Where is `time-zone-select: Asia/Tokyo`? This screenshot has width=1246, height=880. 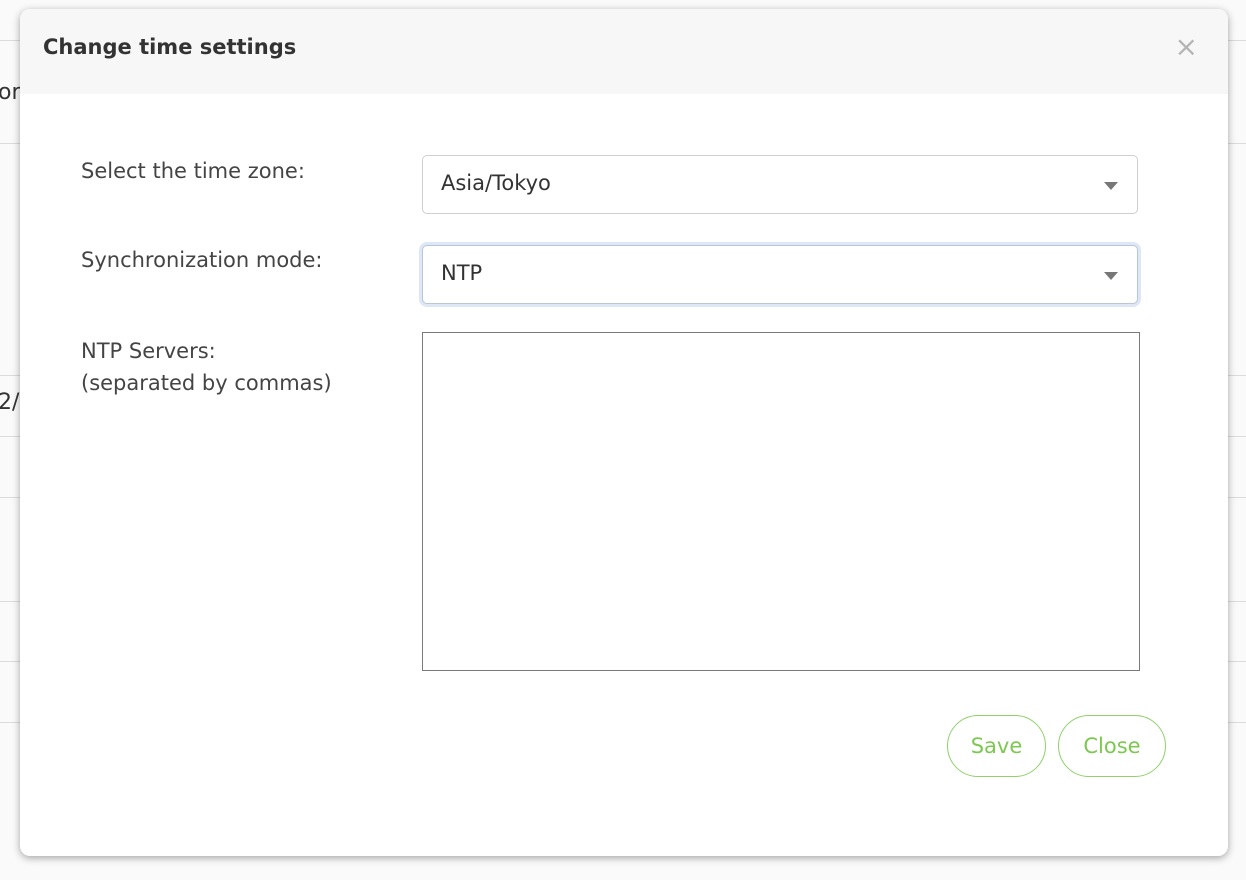
time-zone-select: Asia/Tokyo is located at coordinates (780, 184).